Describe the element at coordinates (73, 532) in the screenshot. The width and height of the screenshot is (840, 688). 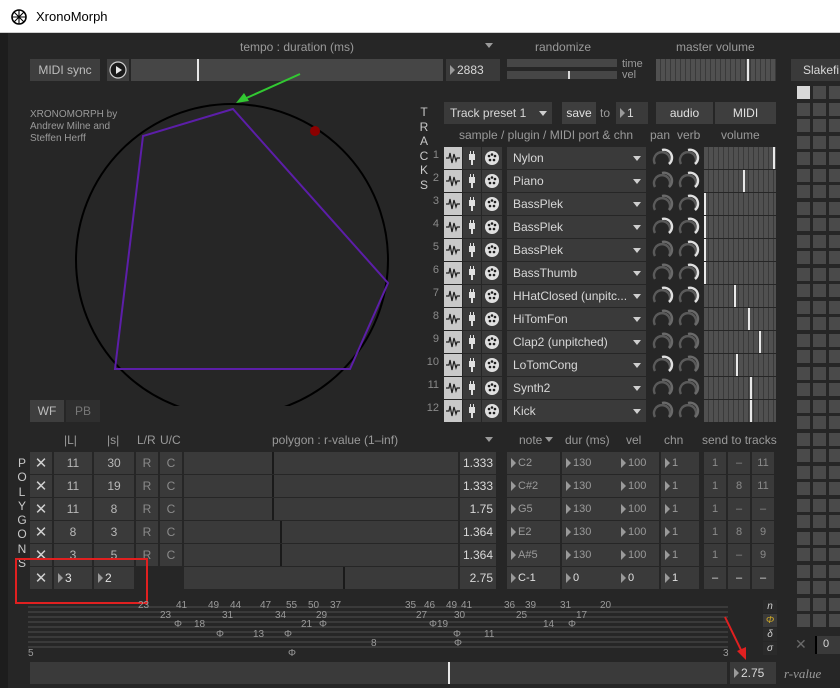
I see `polygon-L-field: 8` at that location.